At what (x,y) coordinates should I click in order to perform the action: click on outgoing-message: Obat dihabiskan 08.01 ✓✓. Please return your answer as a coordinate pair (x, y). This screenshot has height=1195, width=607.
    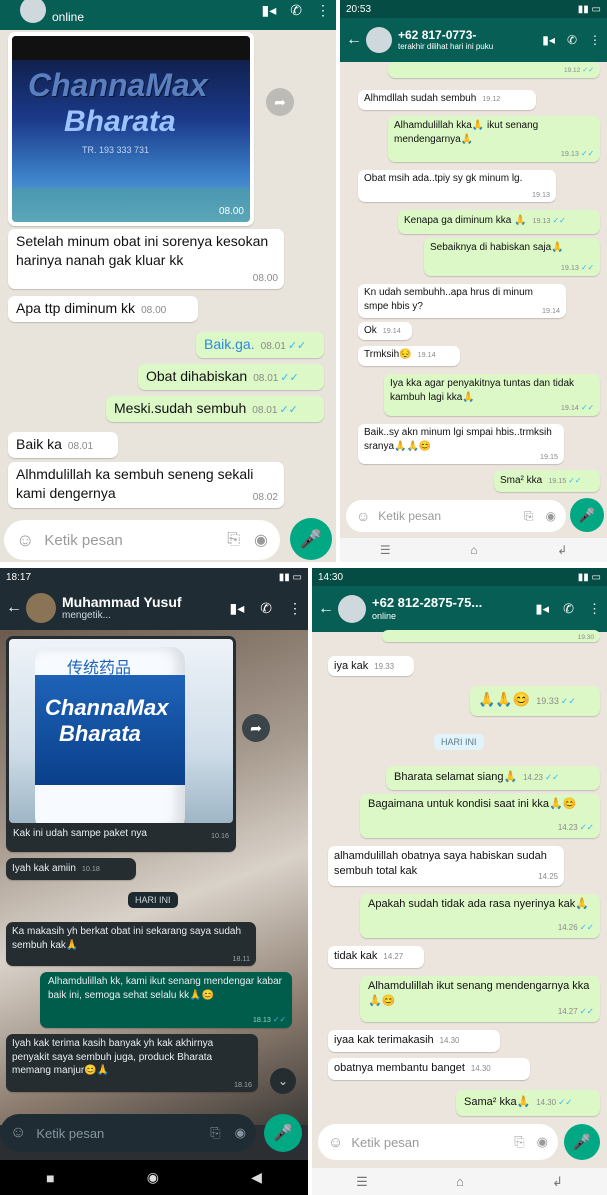
    Looking at the image, I should click on (231, 377).